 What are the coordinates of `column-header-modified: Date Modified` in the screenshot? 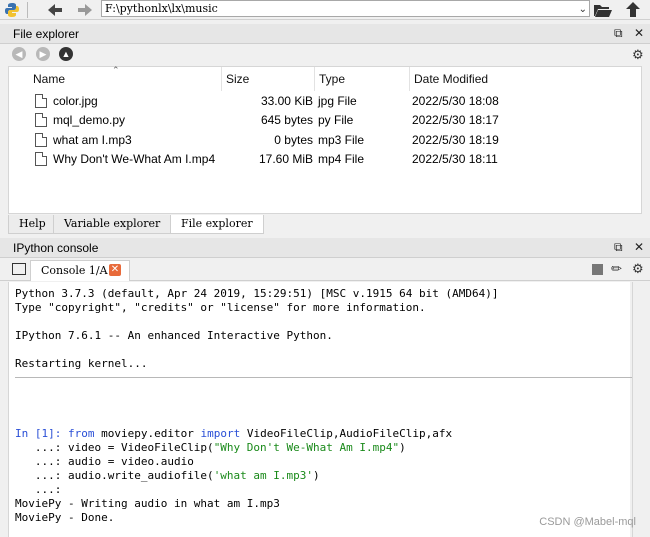 It's located at (460, 79).